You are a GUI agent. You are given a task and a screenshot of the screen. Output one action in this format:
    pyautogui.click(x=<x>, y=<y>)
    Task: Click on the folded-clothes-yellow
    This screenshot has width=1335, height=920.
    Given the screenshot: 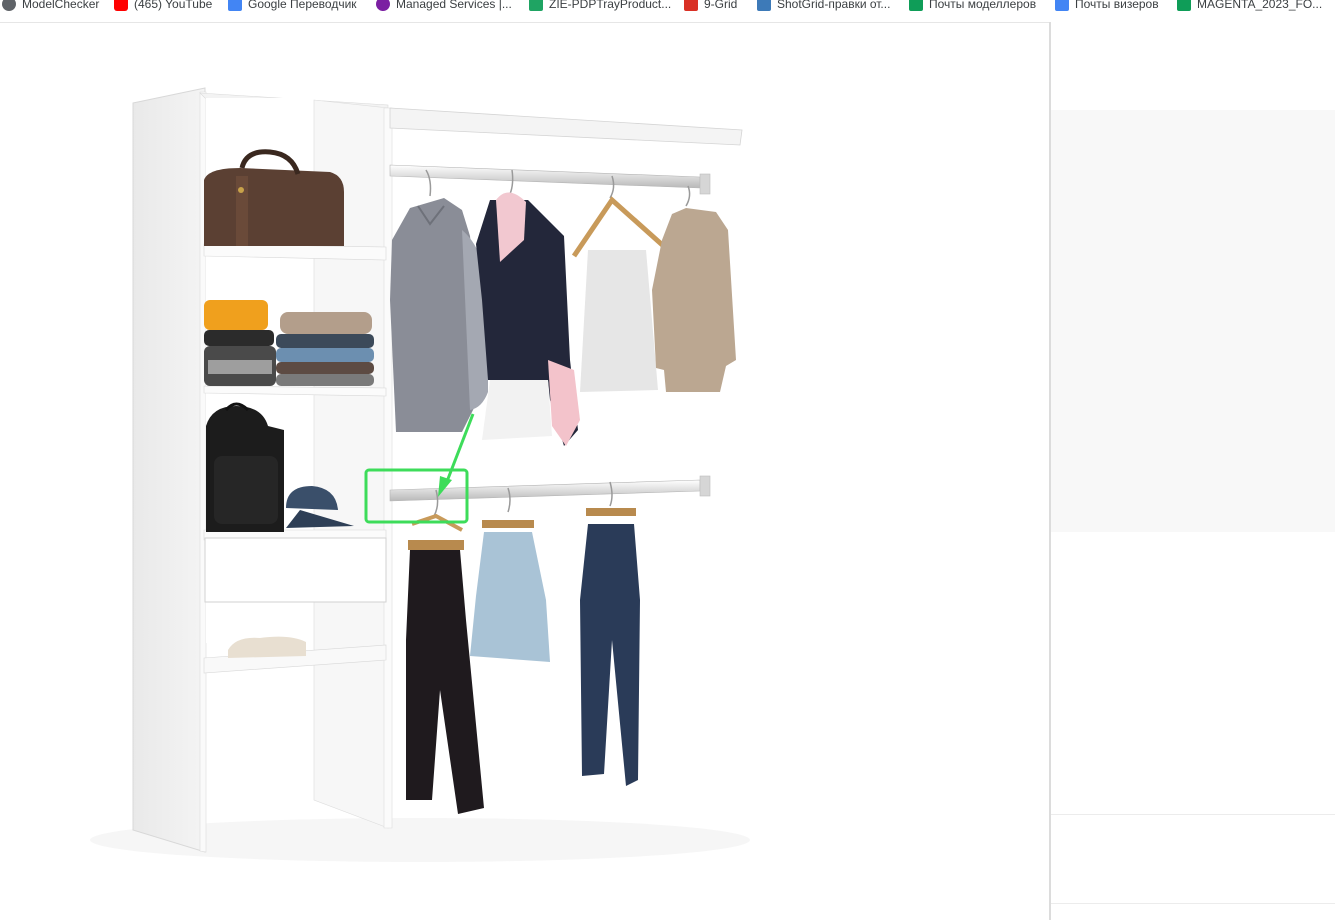 What is the action you would take?
    pyautogui.click(x=240, y=343)
    